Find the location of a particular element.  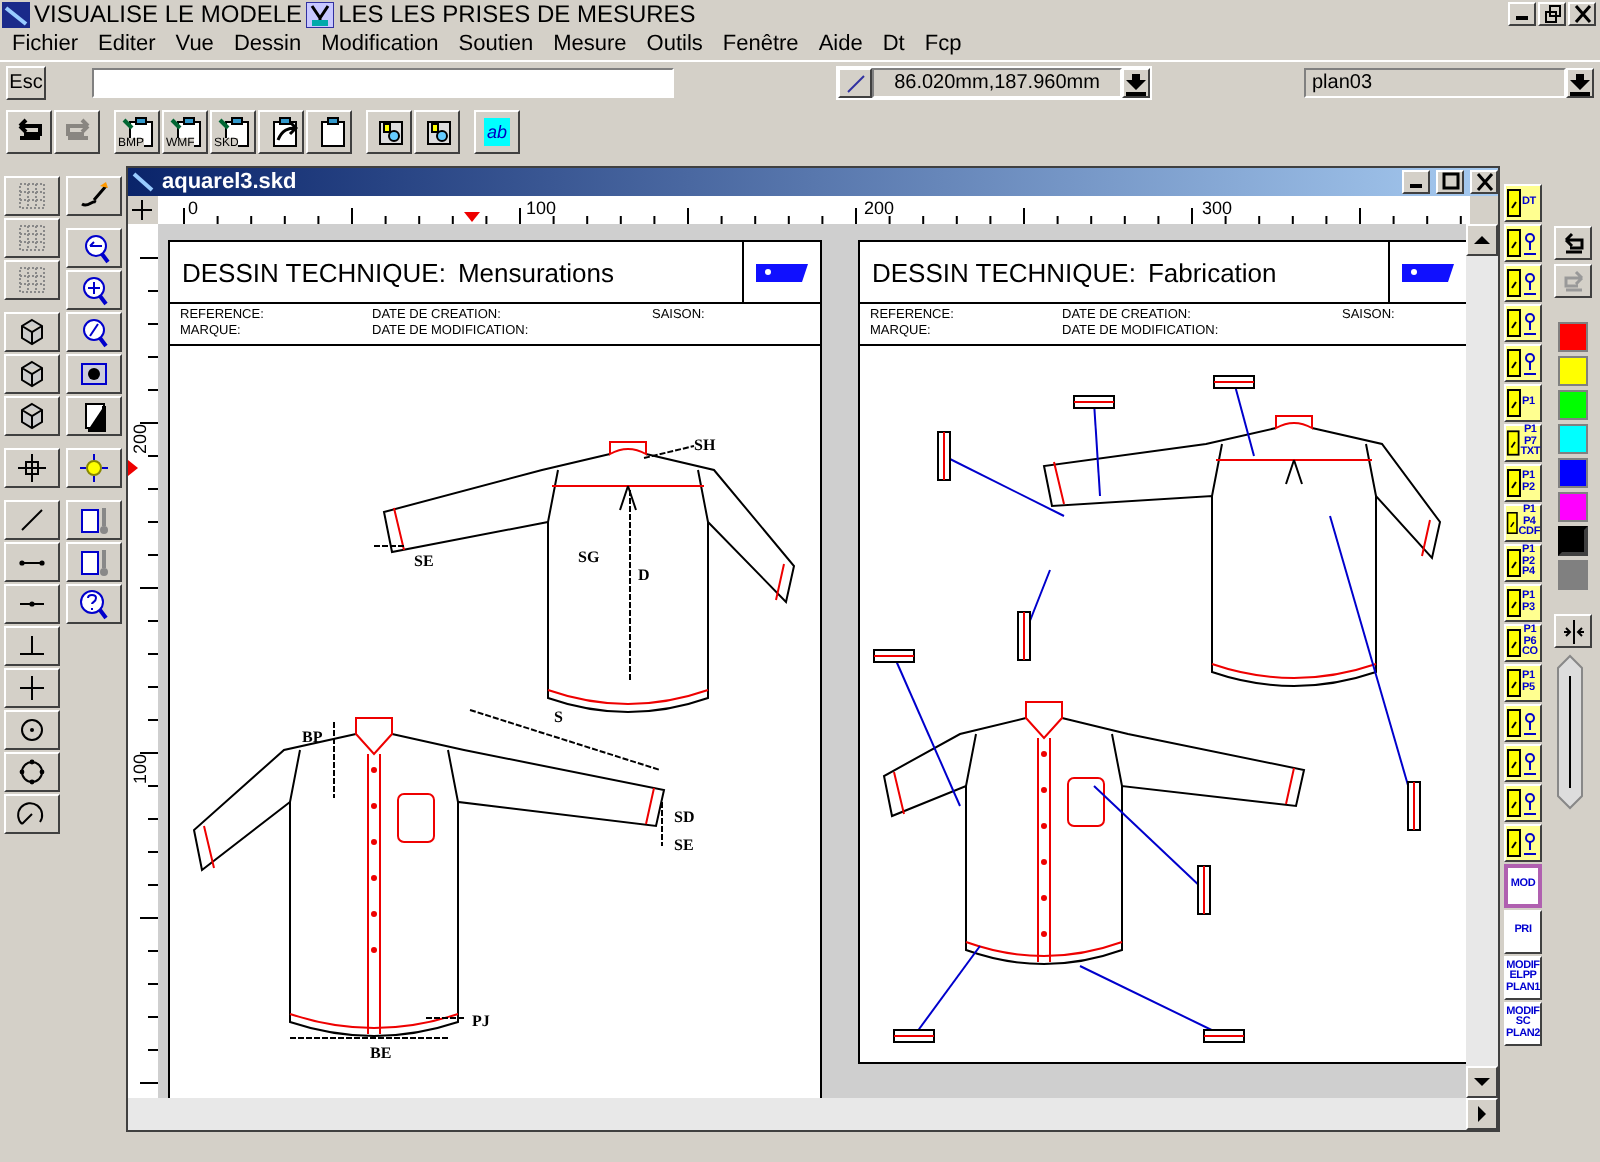

scroll-right-button is located at coordinates (1482, 1114).